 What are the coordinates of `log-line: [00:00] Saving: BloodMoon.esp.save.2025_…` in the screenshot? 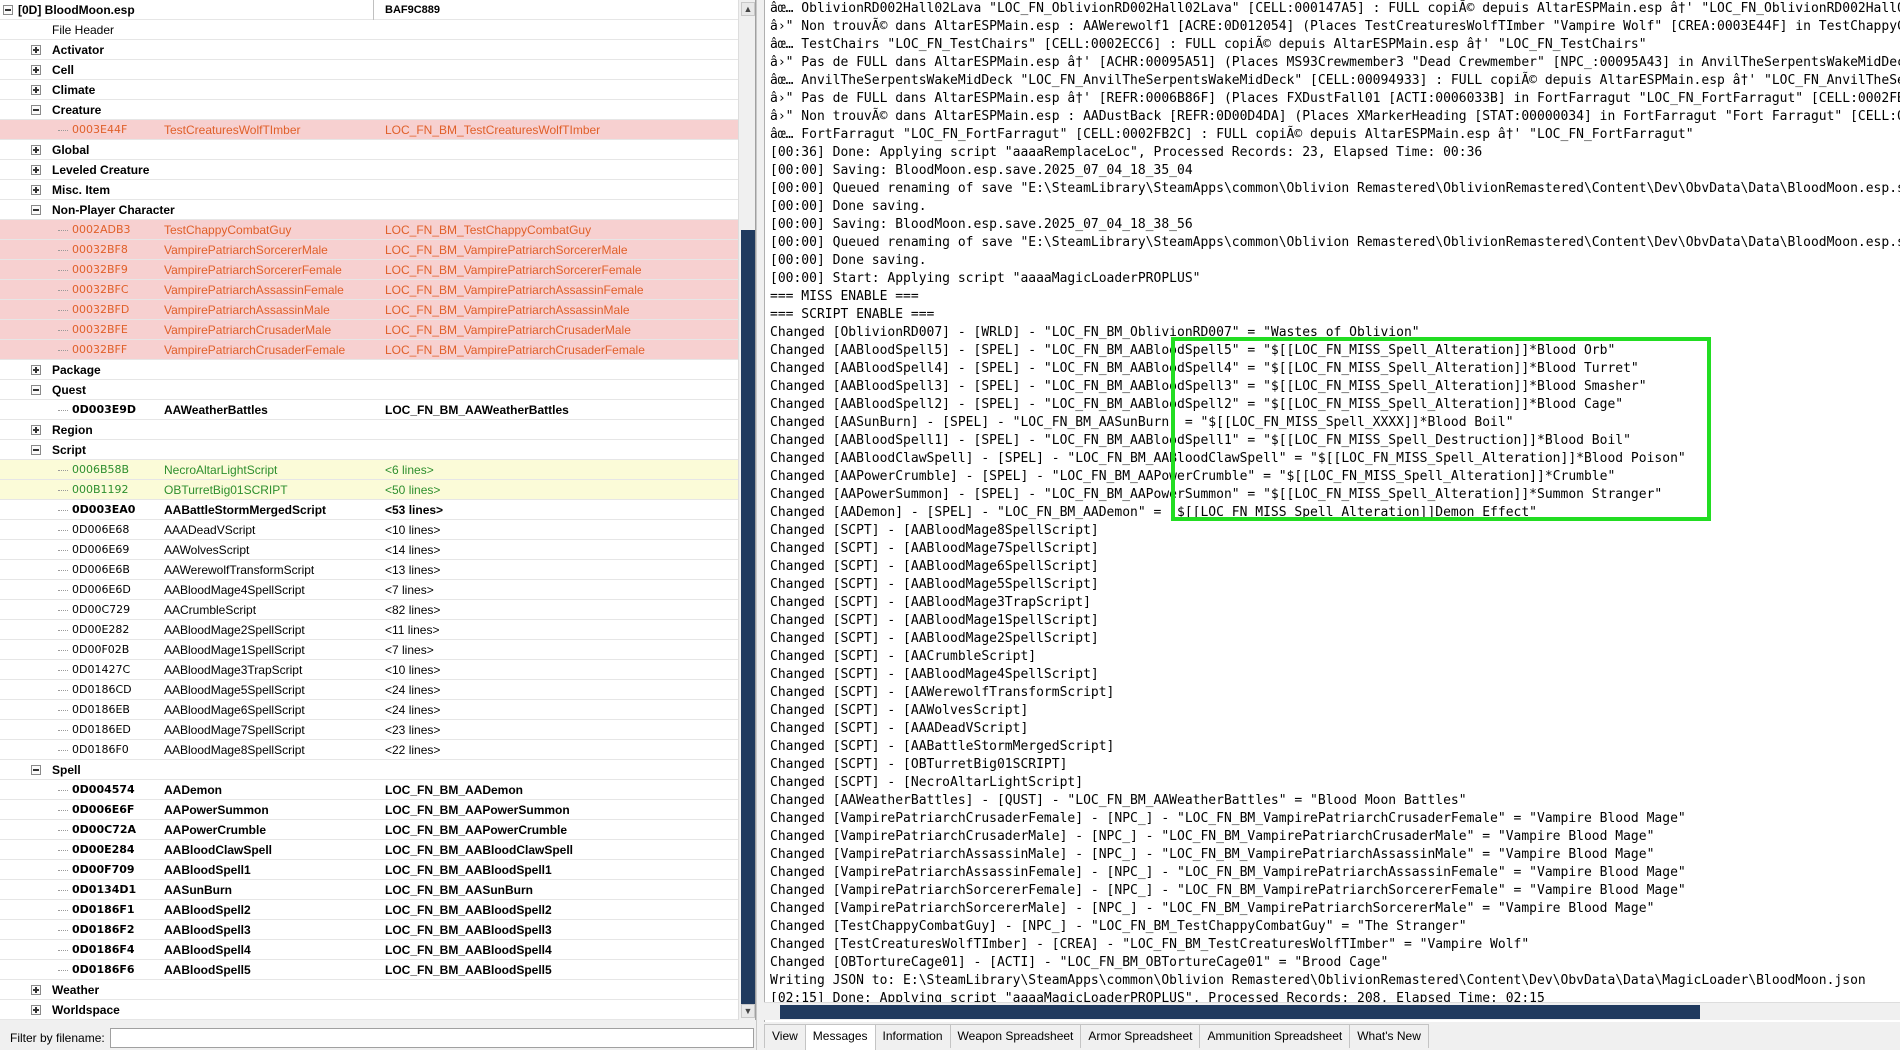 It's located at (981, 224).